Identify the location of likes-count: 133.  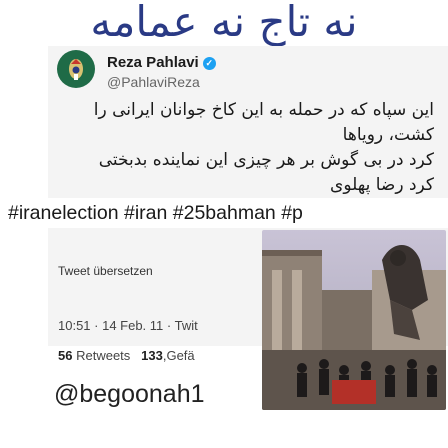
(152, 355).